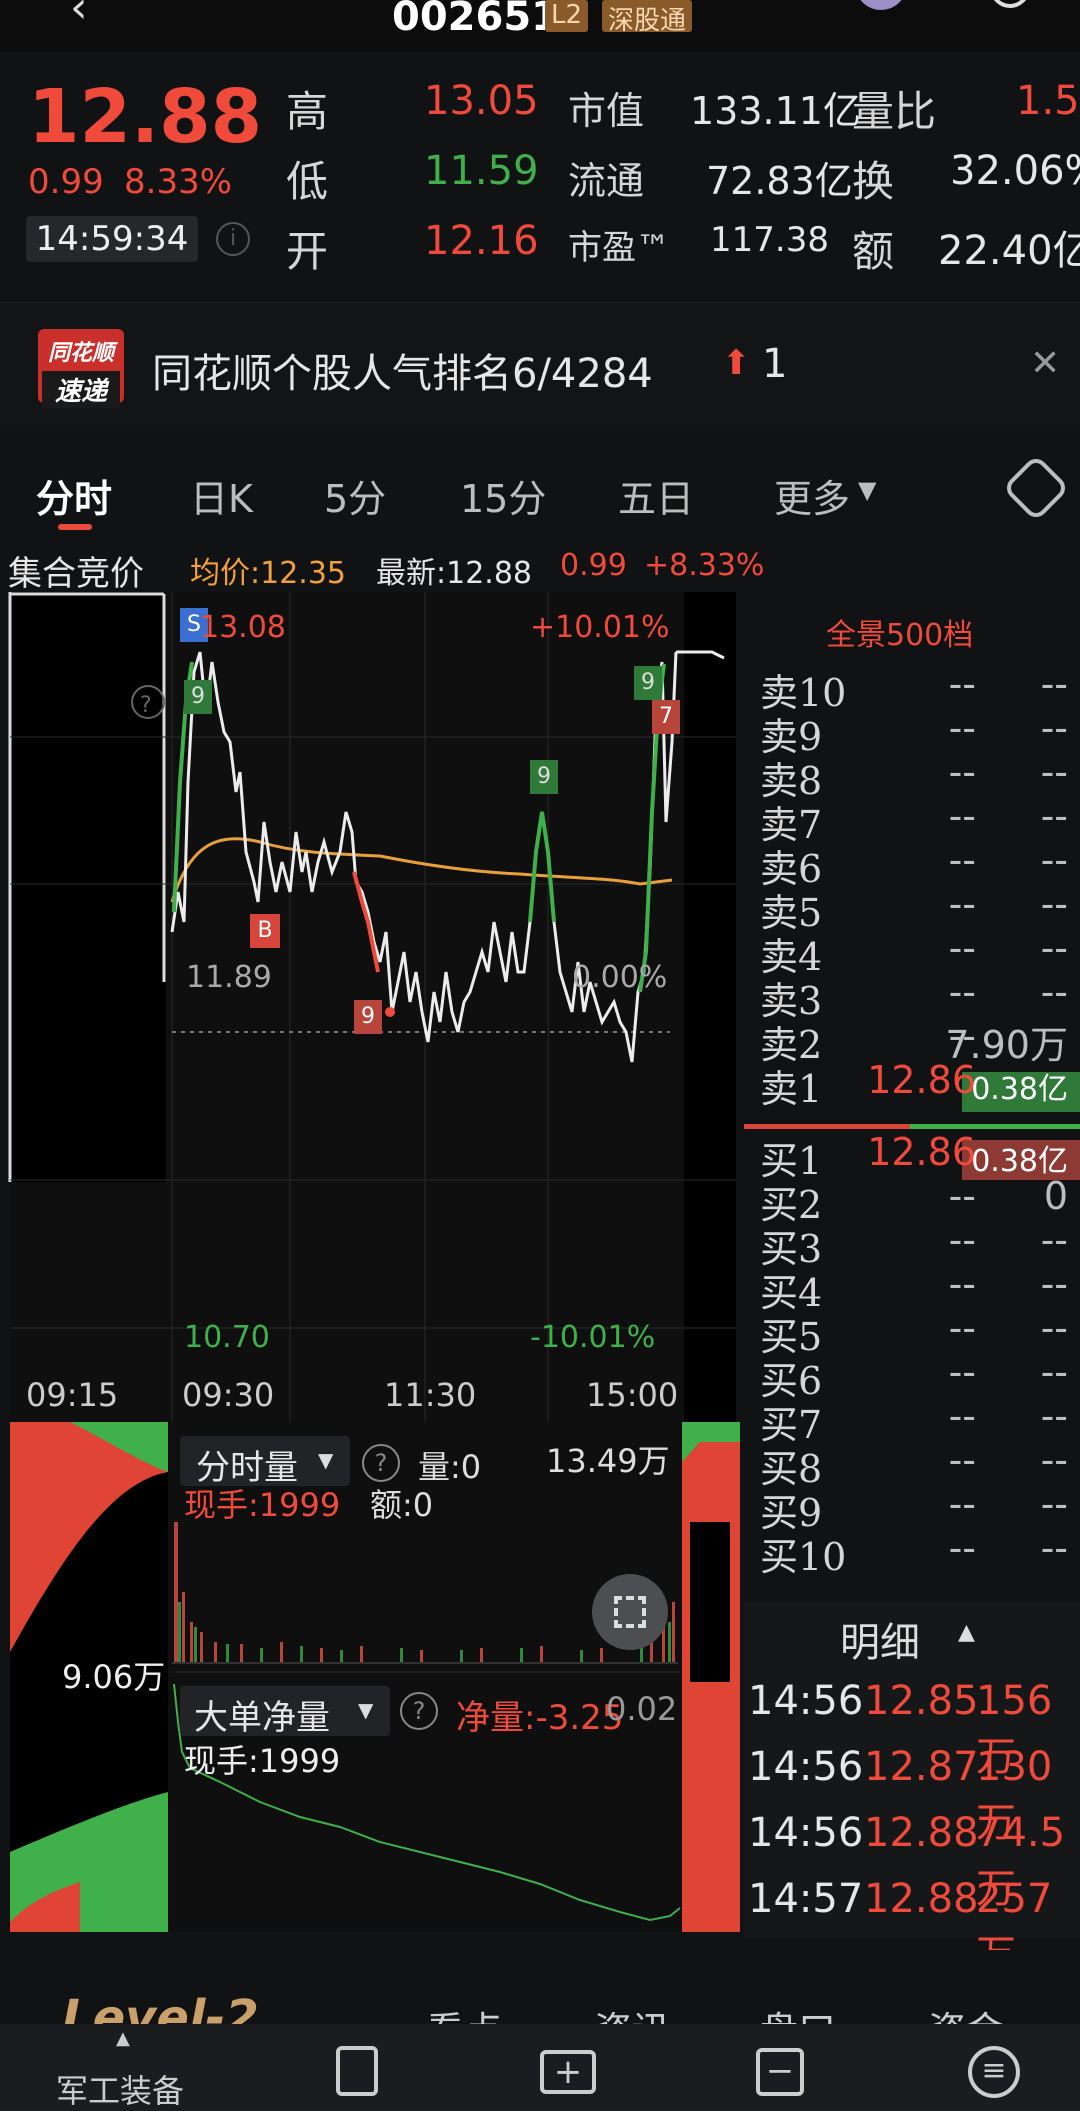  What do you see at coordinates (72, 1395) in the screenshot?
I see `time-label: 09:15` at bounding box center [72, 1395].